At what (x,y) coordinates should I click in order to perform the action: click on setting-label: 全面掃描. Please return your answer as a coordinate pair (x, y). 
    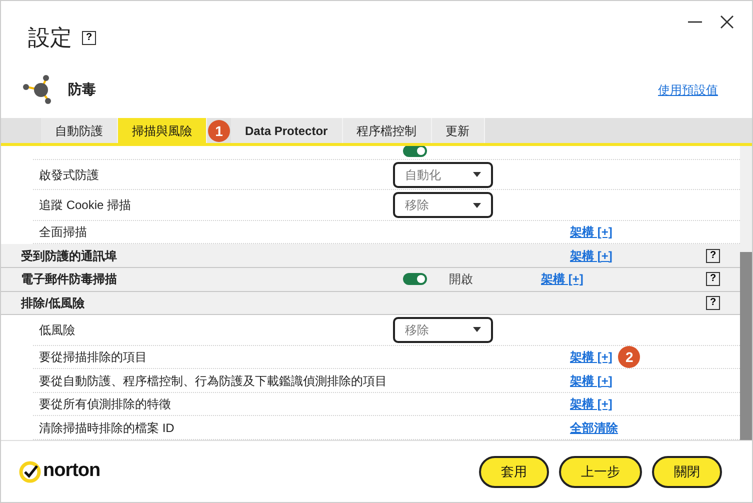
    Looking at the image, I should click on (63, 233).